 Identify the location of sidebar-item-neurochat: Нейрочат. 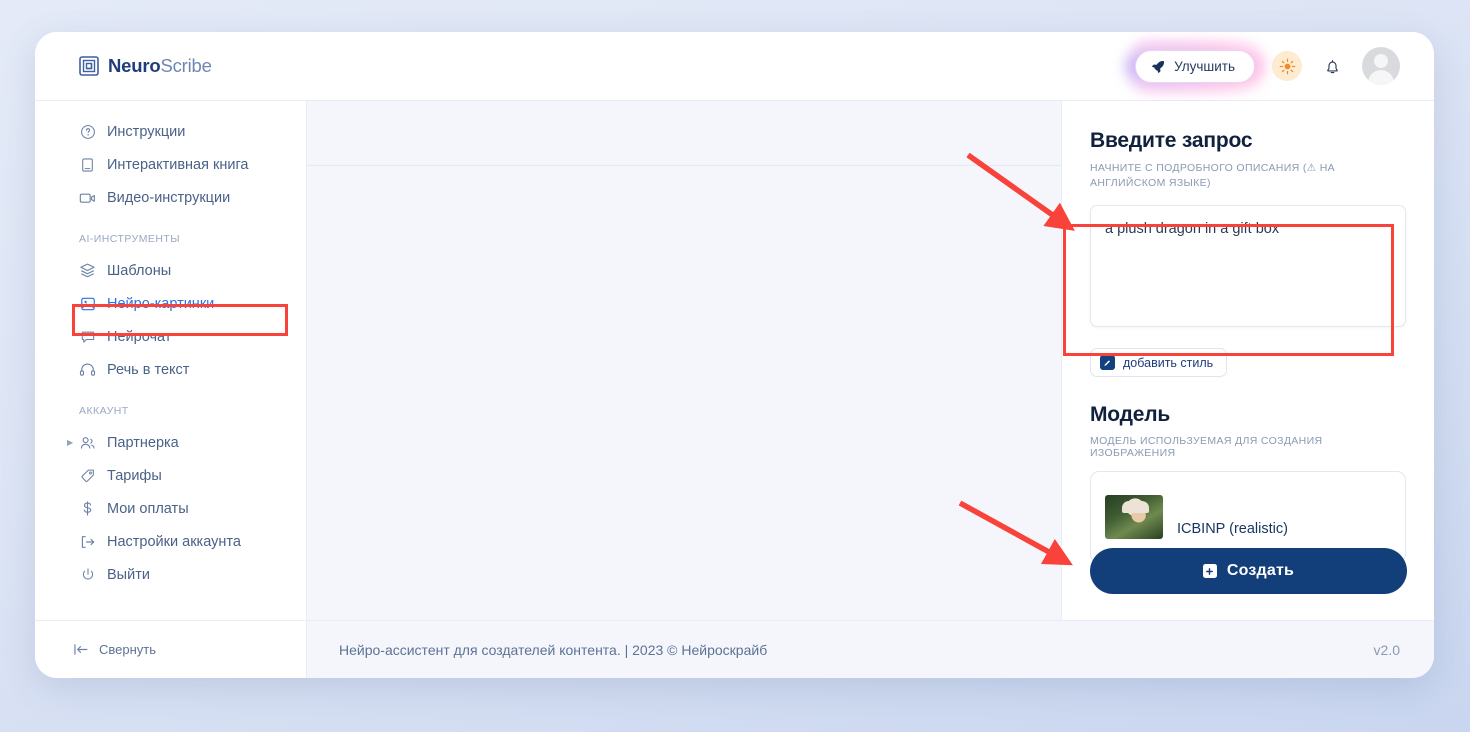
(170, 336).